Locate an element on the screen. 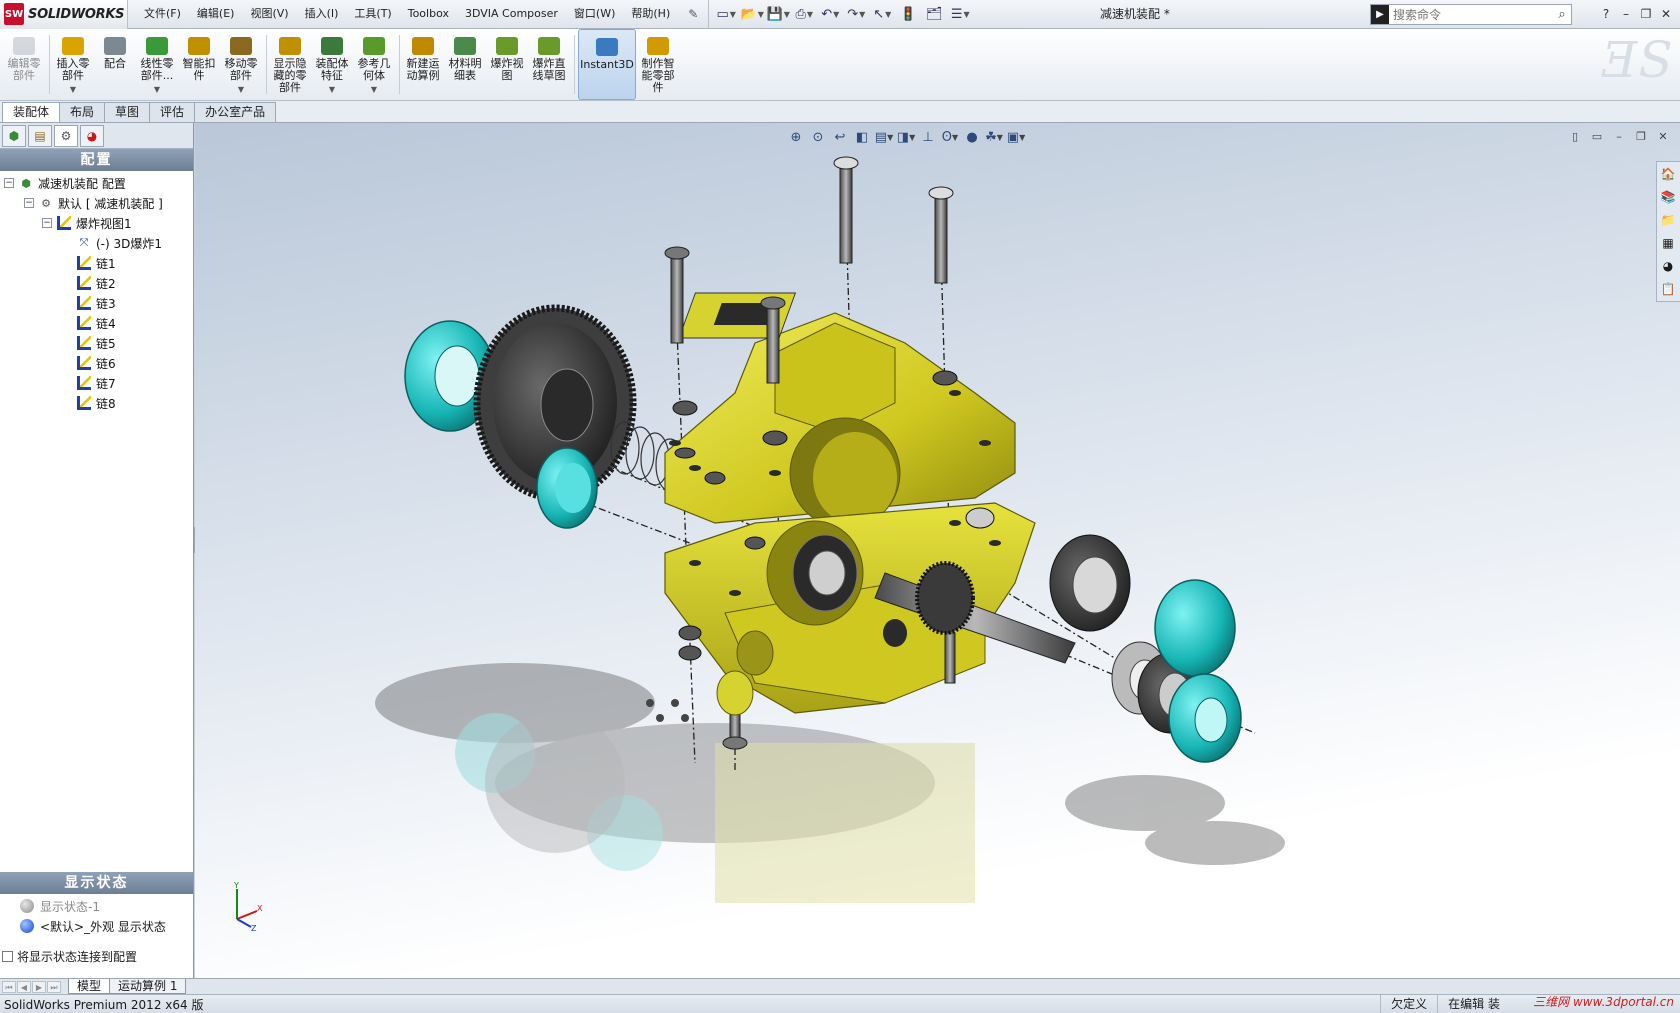  ribbon-button: 新建运动算例 is located at coordinates (423, 64).